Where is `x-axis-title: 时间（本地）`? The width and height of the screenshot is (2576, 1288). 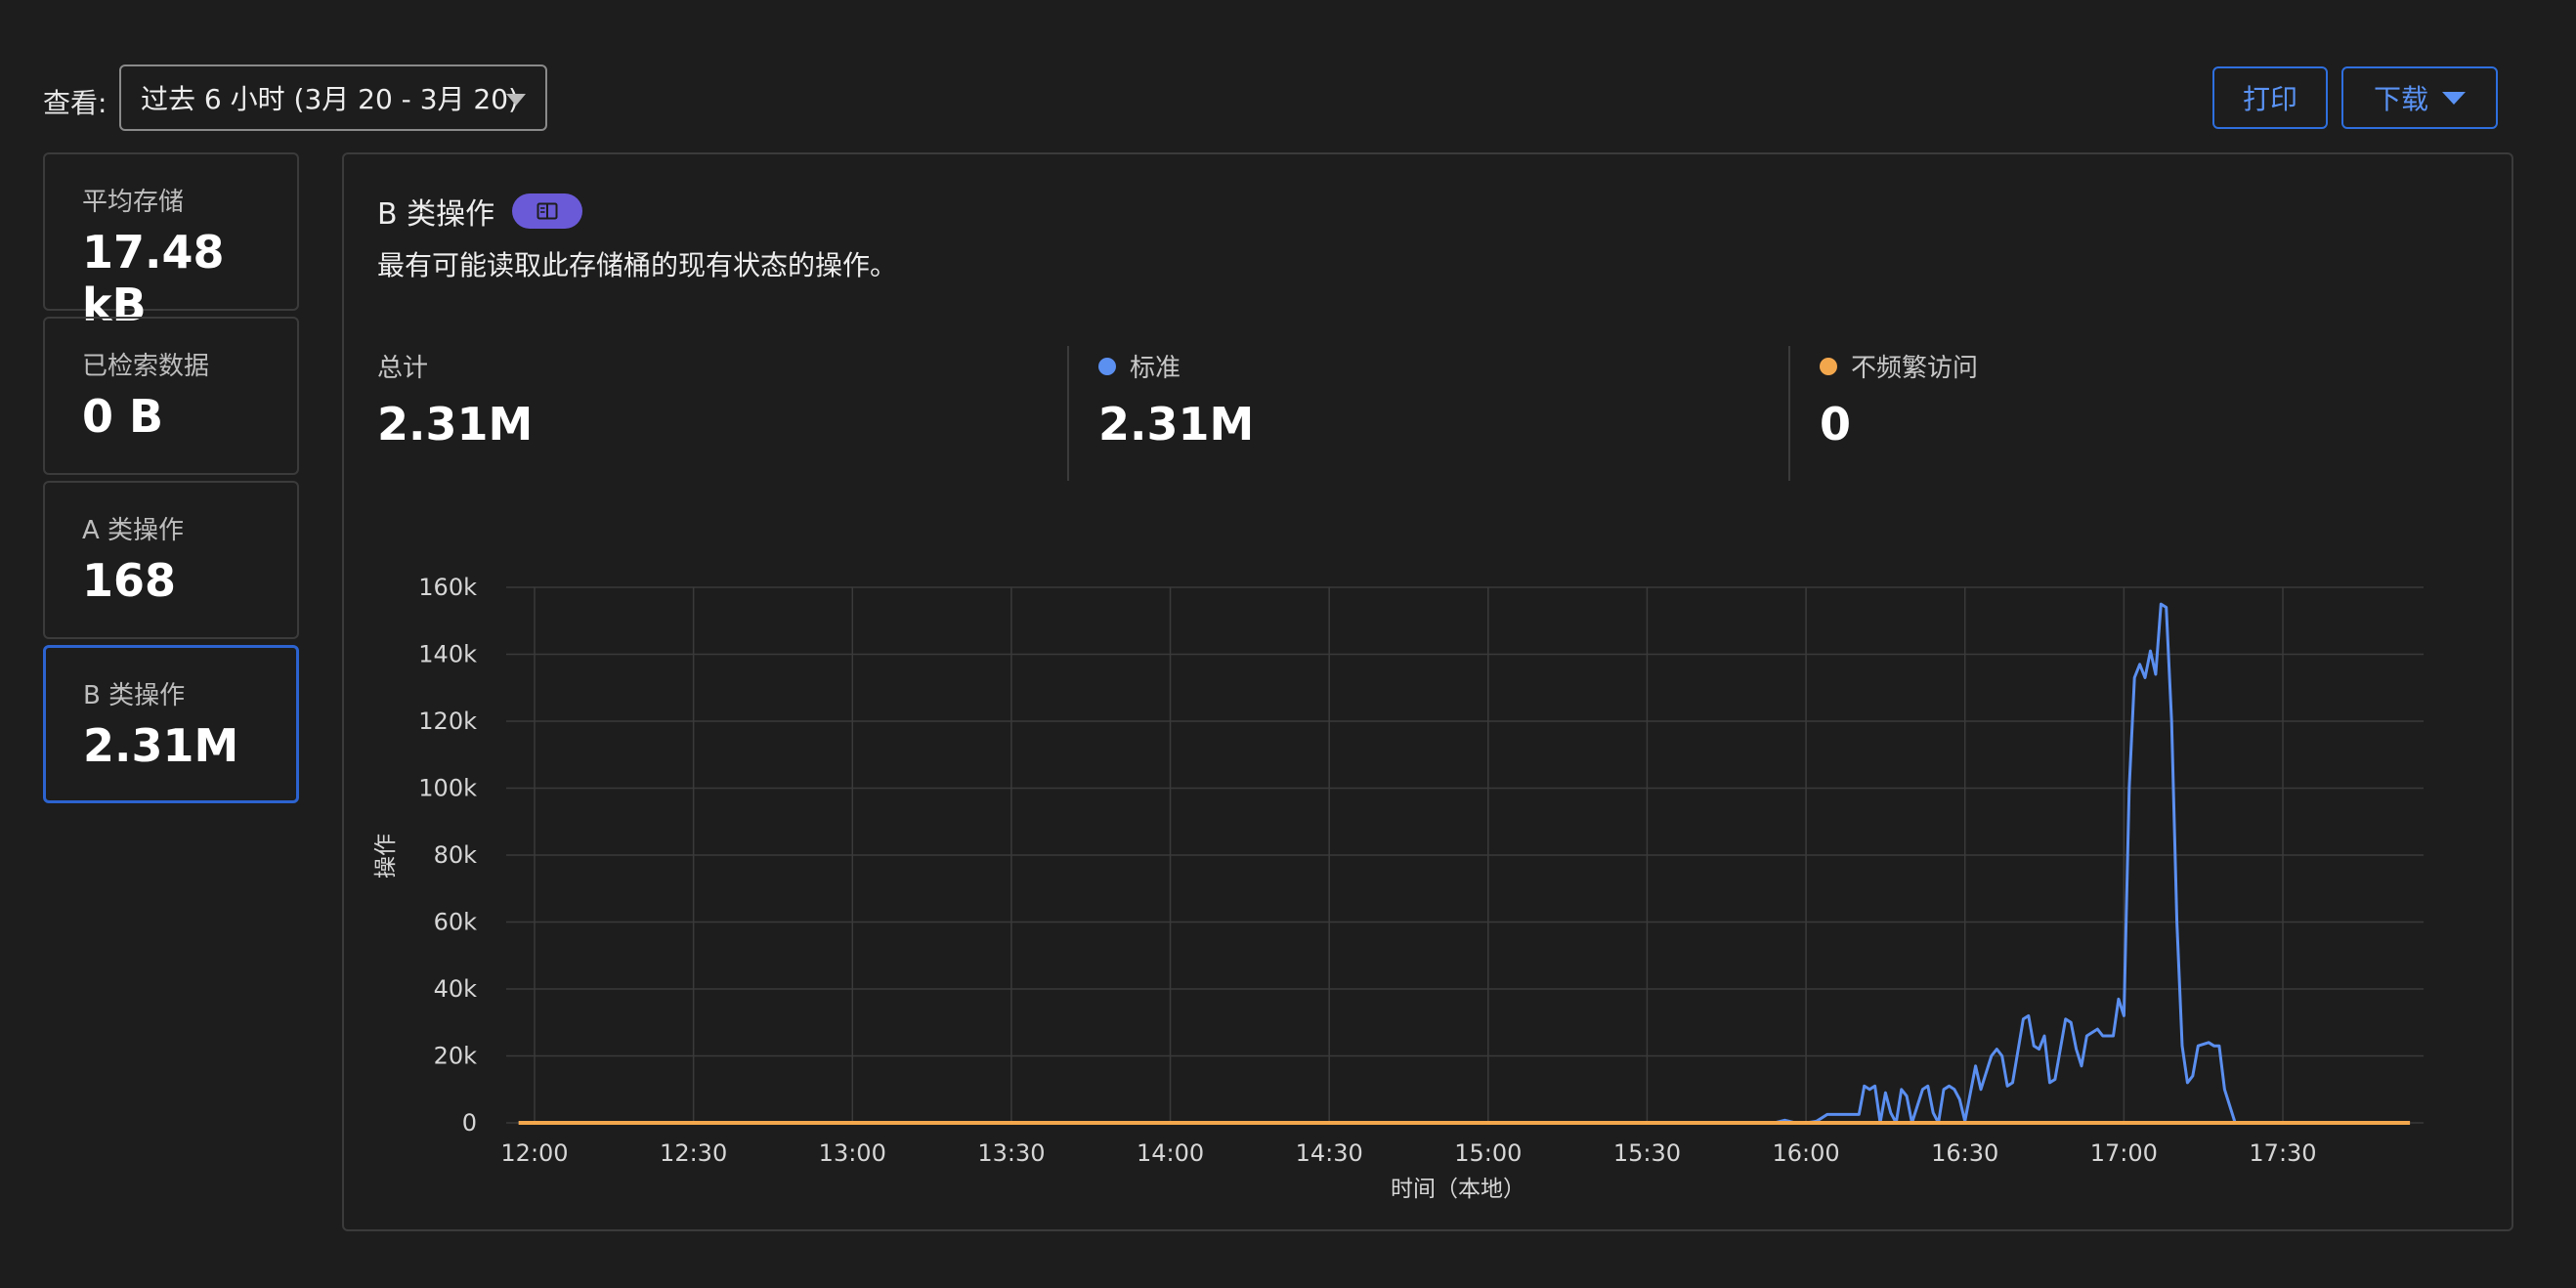 x-axis-title: 时间（本地） is located at coordinates (1458, 1190).